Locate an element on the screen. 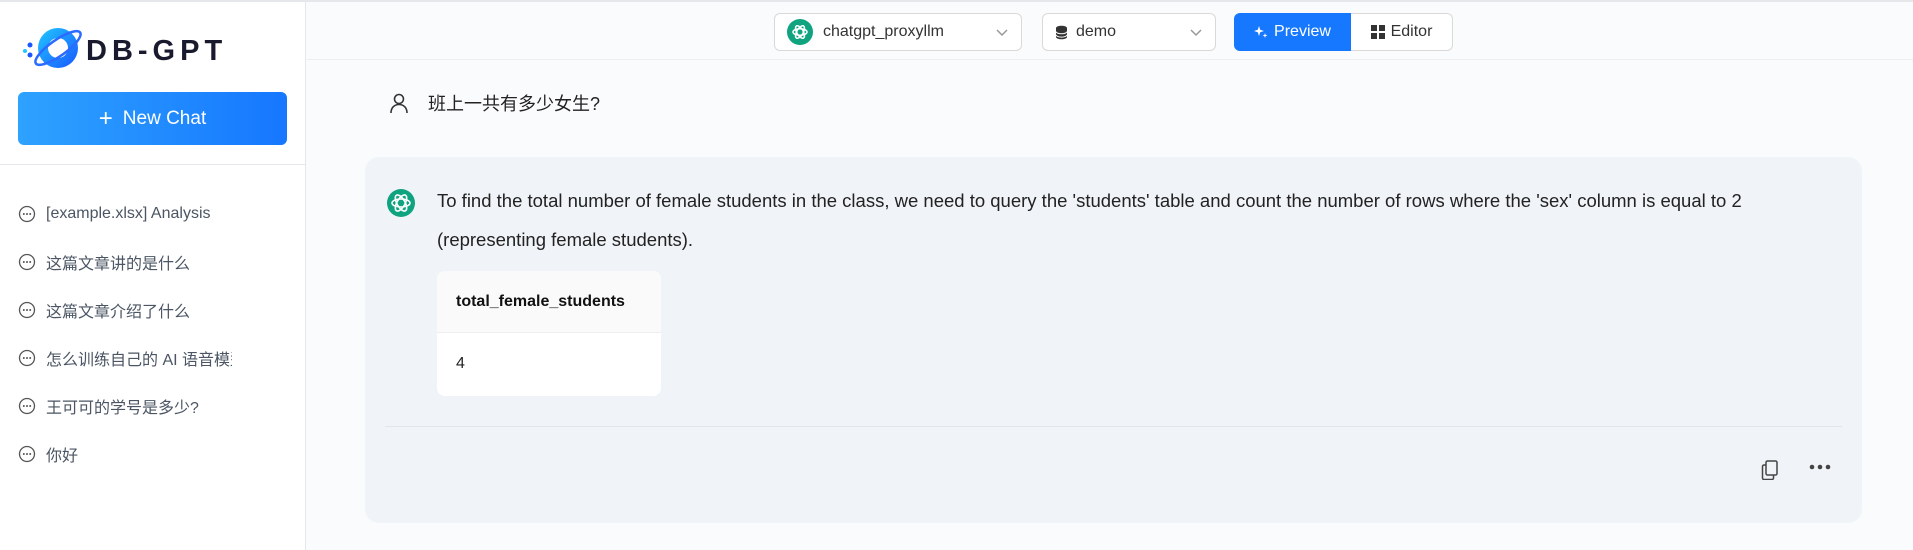 This screenshot has height=550, width=1913. history-item: 王可可的学号是多少? is located at coordinates (153, 406).